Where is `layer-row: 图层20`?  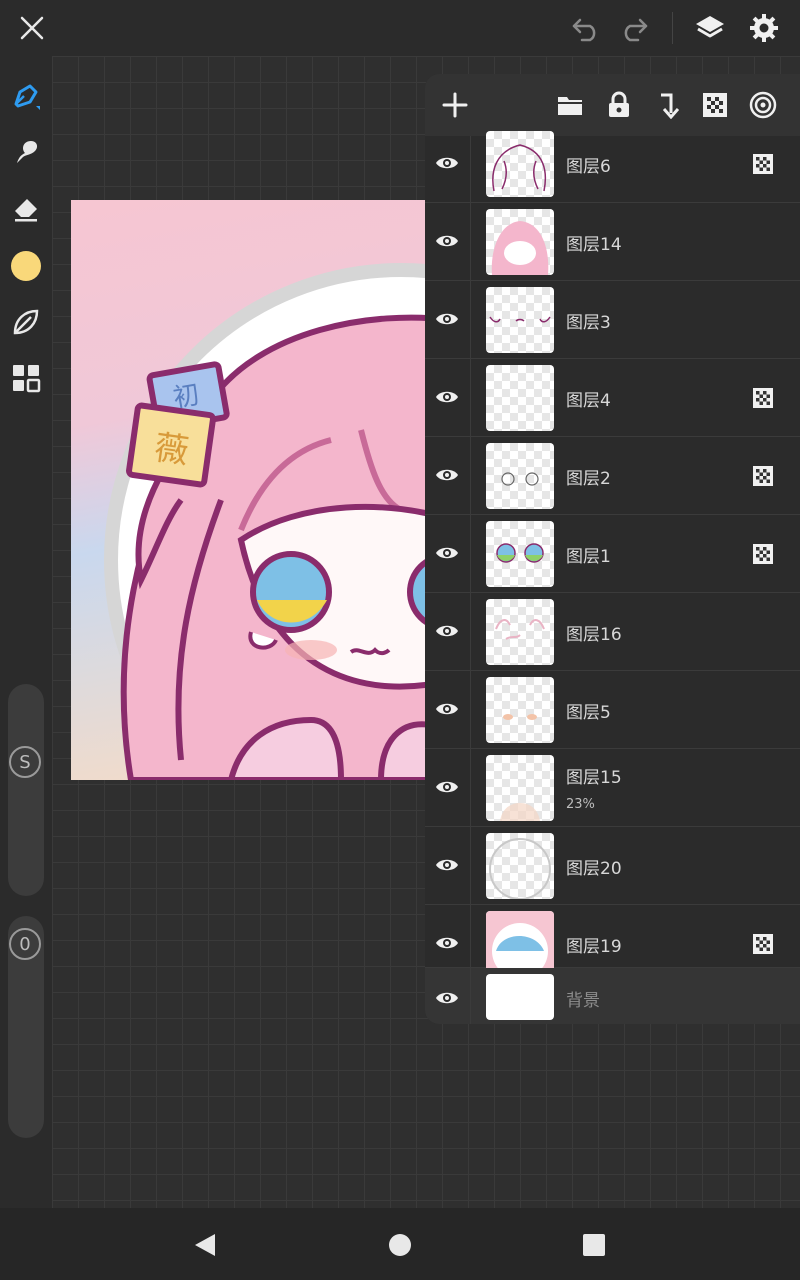
layer-row: 图层20 is located at coordinates (612, 866).